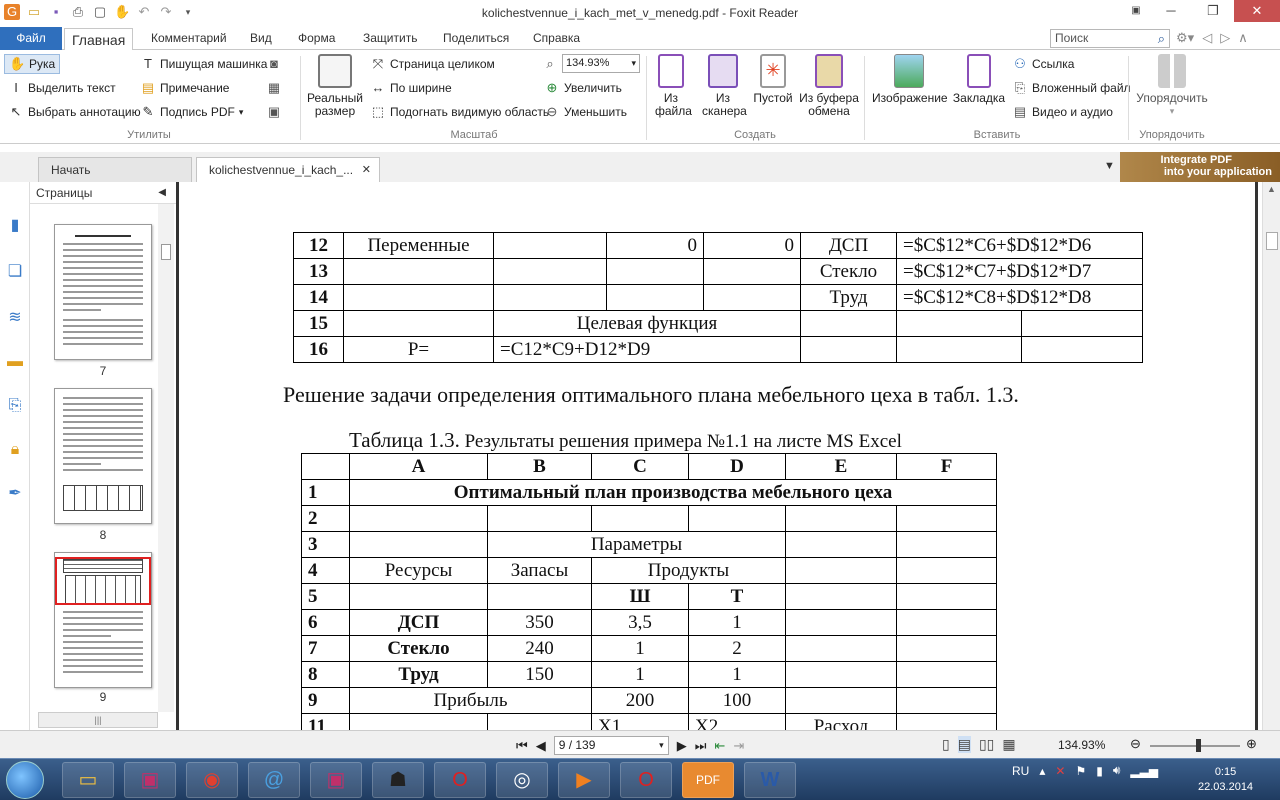 The image size is (1280, 800). I want to click on search-input: Поиск ⌕, so click(1110, 38).